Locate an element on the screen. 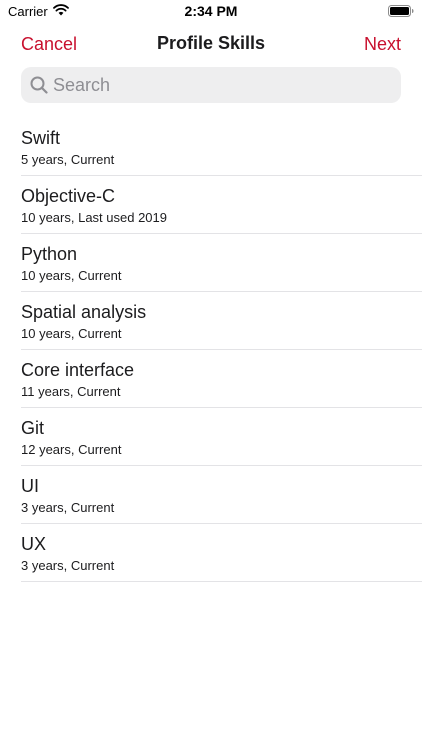 The image size is (422, 750). page-title: Profile Skills is located at coordinates (211, 43).